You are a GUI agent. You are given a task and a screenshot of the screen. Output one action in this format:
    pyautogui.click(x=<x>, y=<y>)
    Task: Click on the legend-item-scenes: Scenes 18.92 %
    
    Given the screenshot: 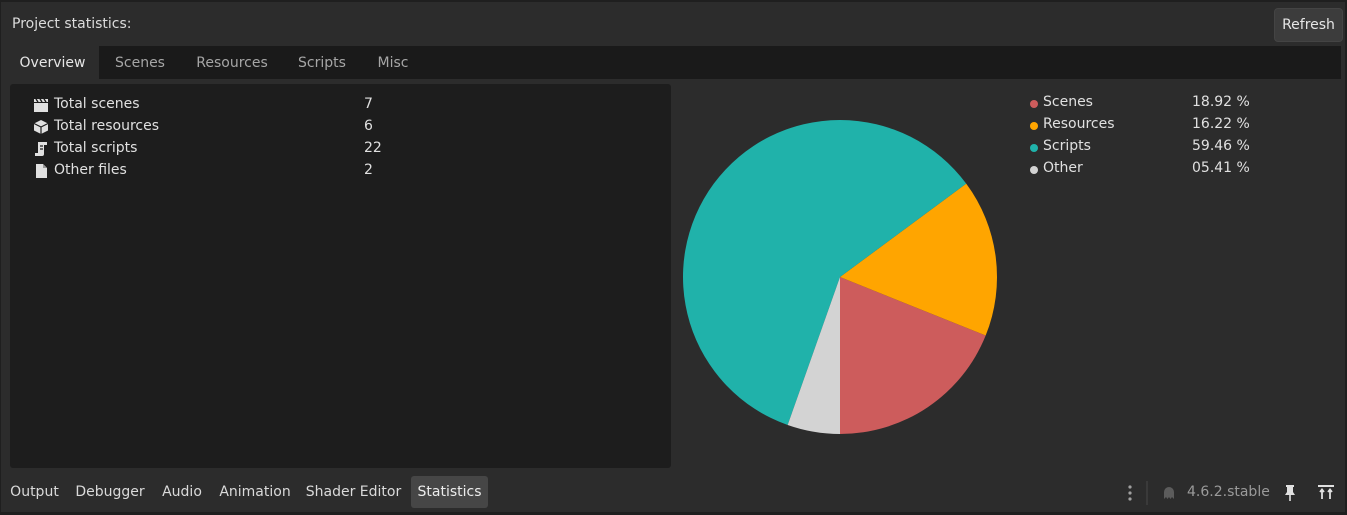 What is the action you would take?
    pyautogui.click(x=1158, y=103)
    